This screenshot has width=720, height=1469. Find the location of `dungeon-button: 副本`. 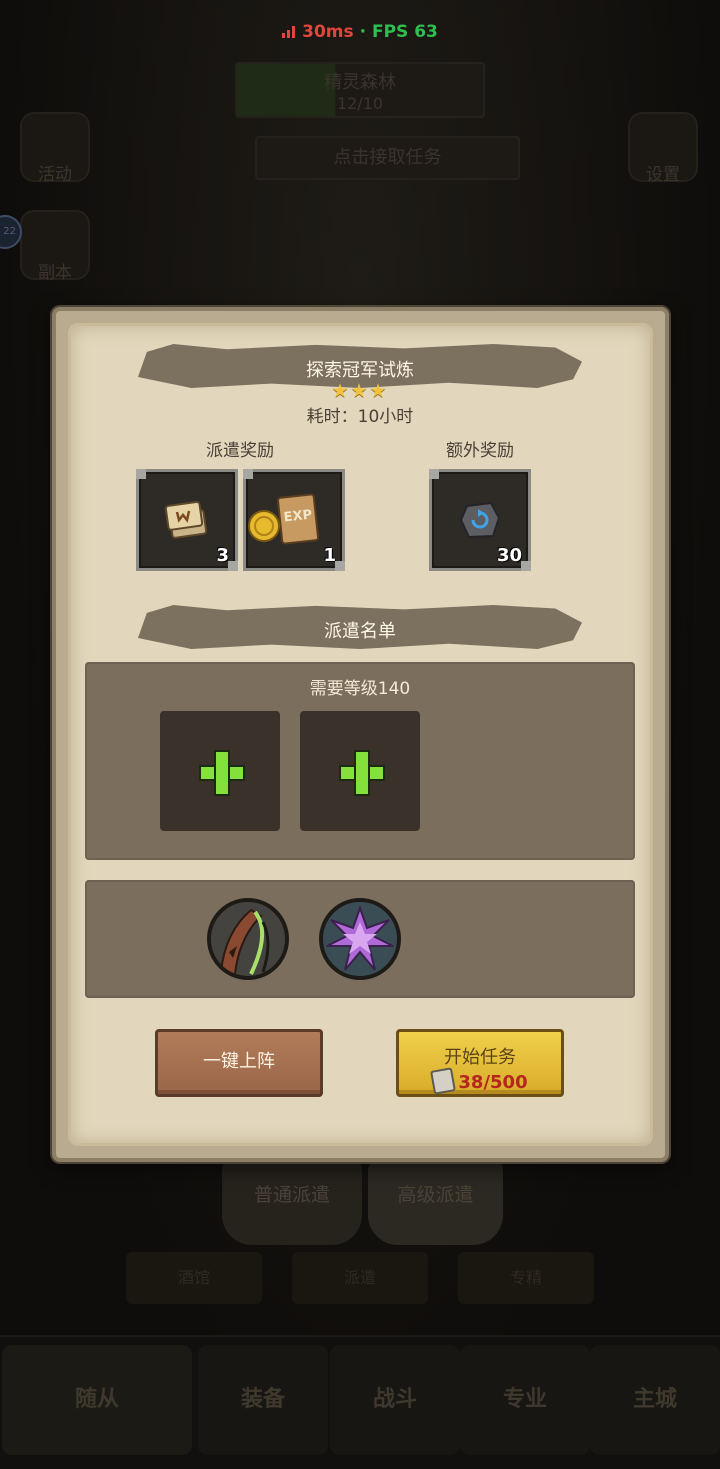

dungeon-button: 副本 is located at coordinates (55, 246).